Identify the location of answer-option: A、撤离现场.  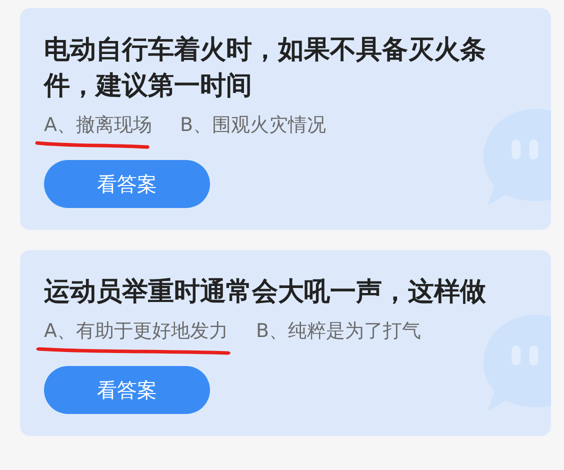
(98, 125).